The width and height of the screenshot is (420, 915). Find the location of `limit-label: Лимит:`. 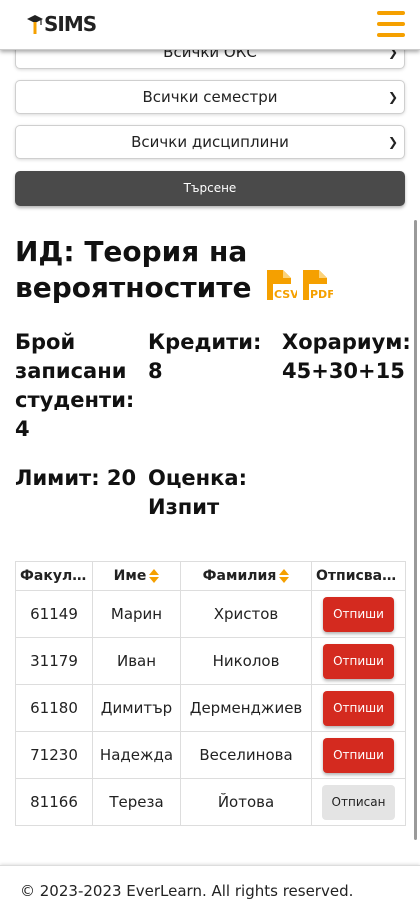

limit-label: Лимит: is located at coordinates (57, 478).